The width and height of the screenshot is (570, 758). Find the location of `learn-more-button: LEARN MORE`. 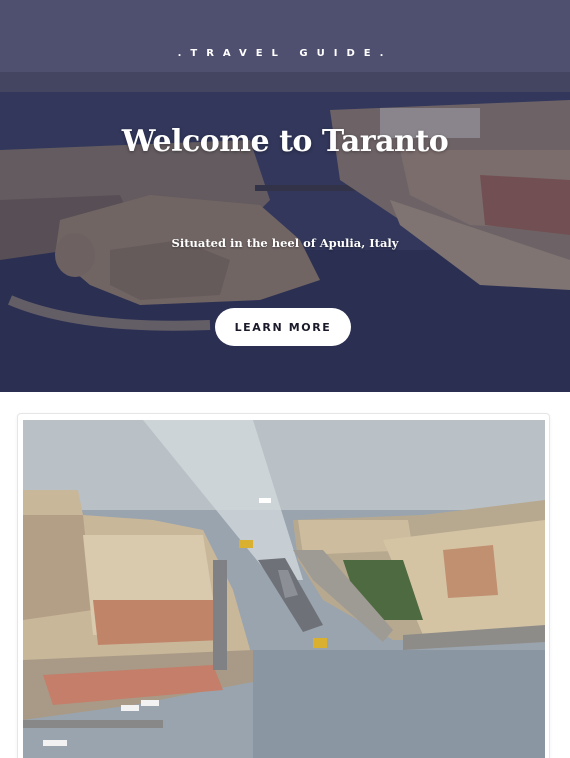

learn-more-button: LEARN MORE is located at coordinates (283, 327).